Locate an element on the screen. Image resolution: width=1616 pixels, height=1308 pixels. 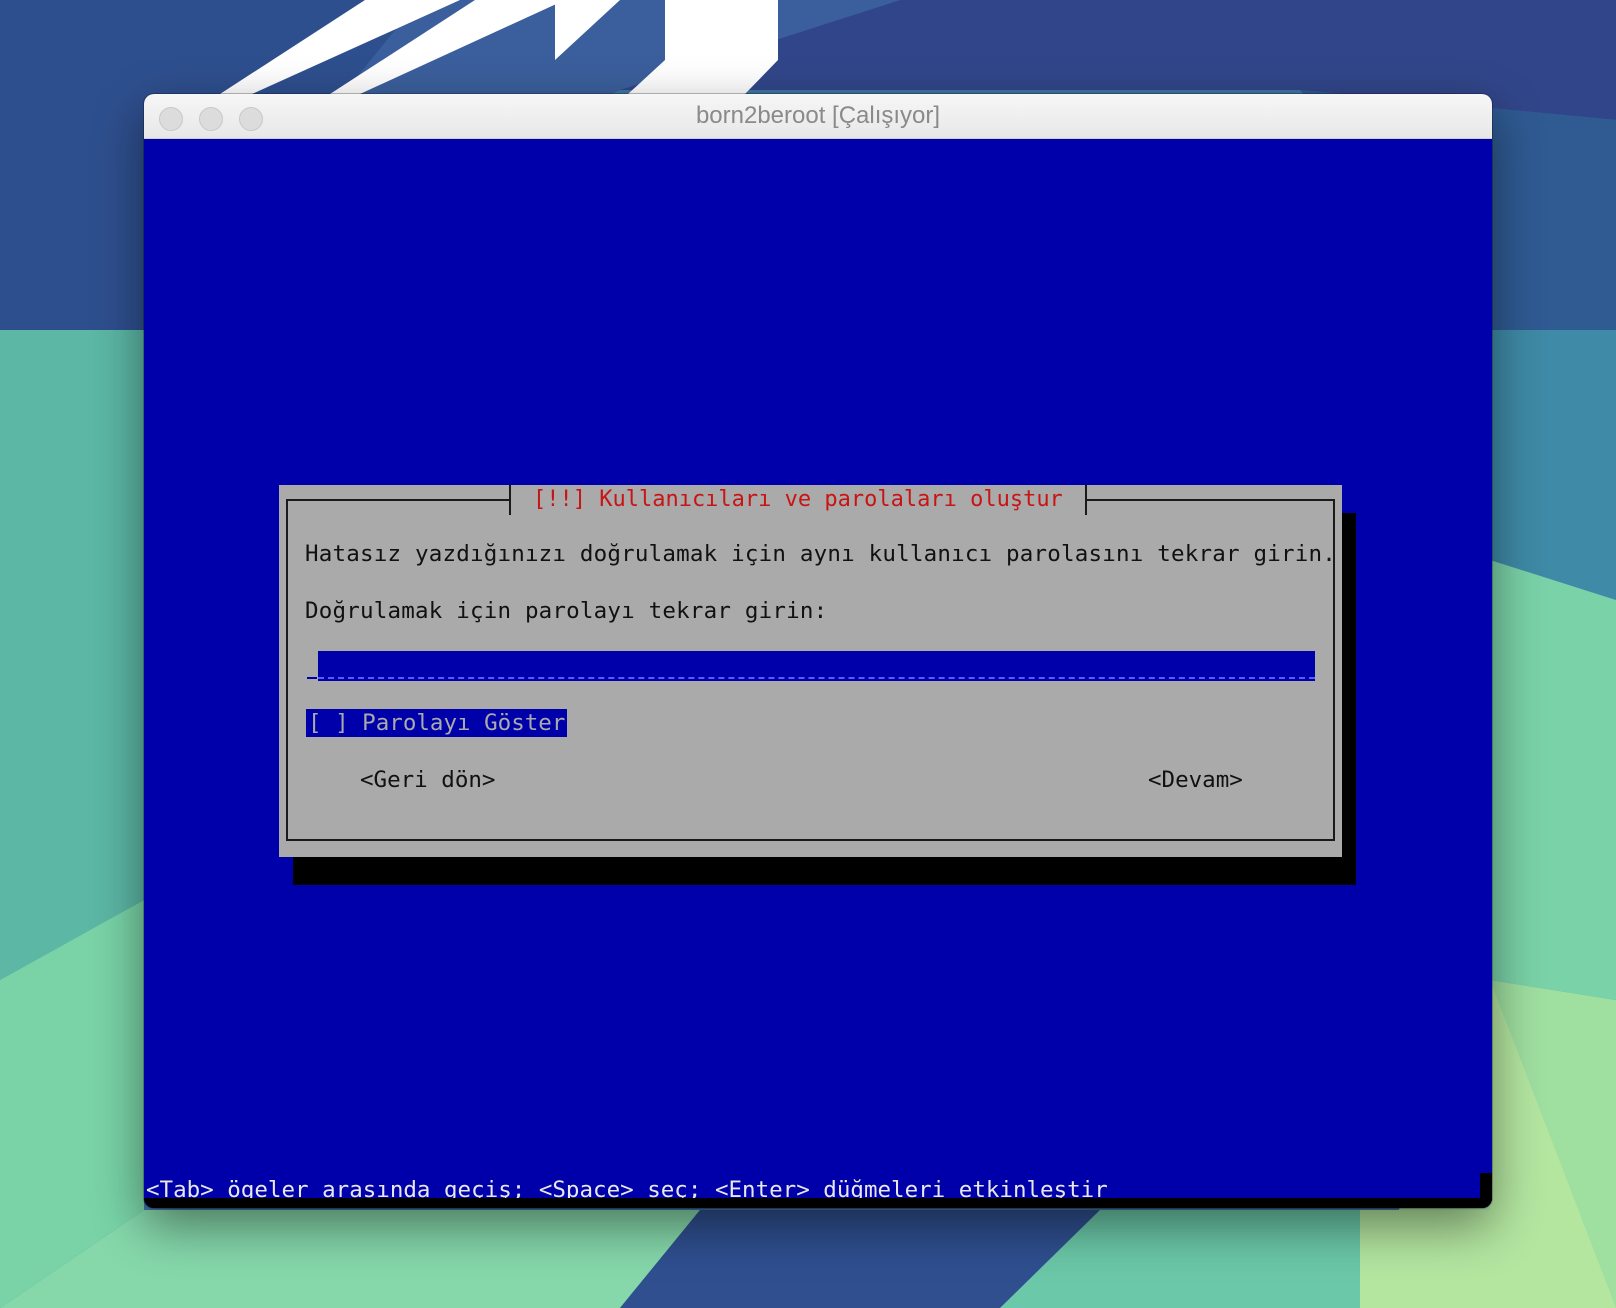
text-cursor is located at coordinates (312, 678).